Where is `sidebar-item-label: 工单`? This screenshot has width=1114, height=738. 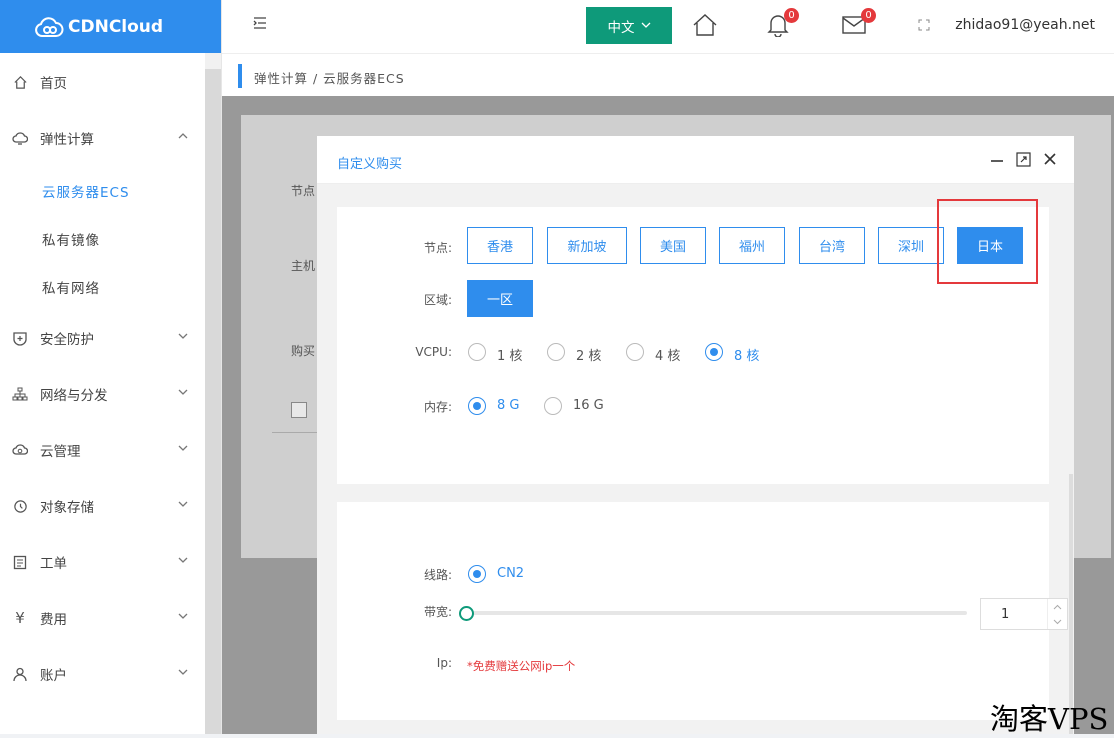 sidebar-item-label: 工单 is located at coordinates (53, 564).